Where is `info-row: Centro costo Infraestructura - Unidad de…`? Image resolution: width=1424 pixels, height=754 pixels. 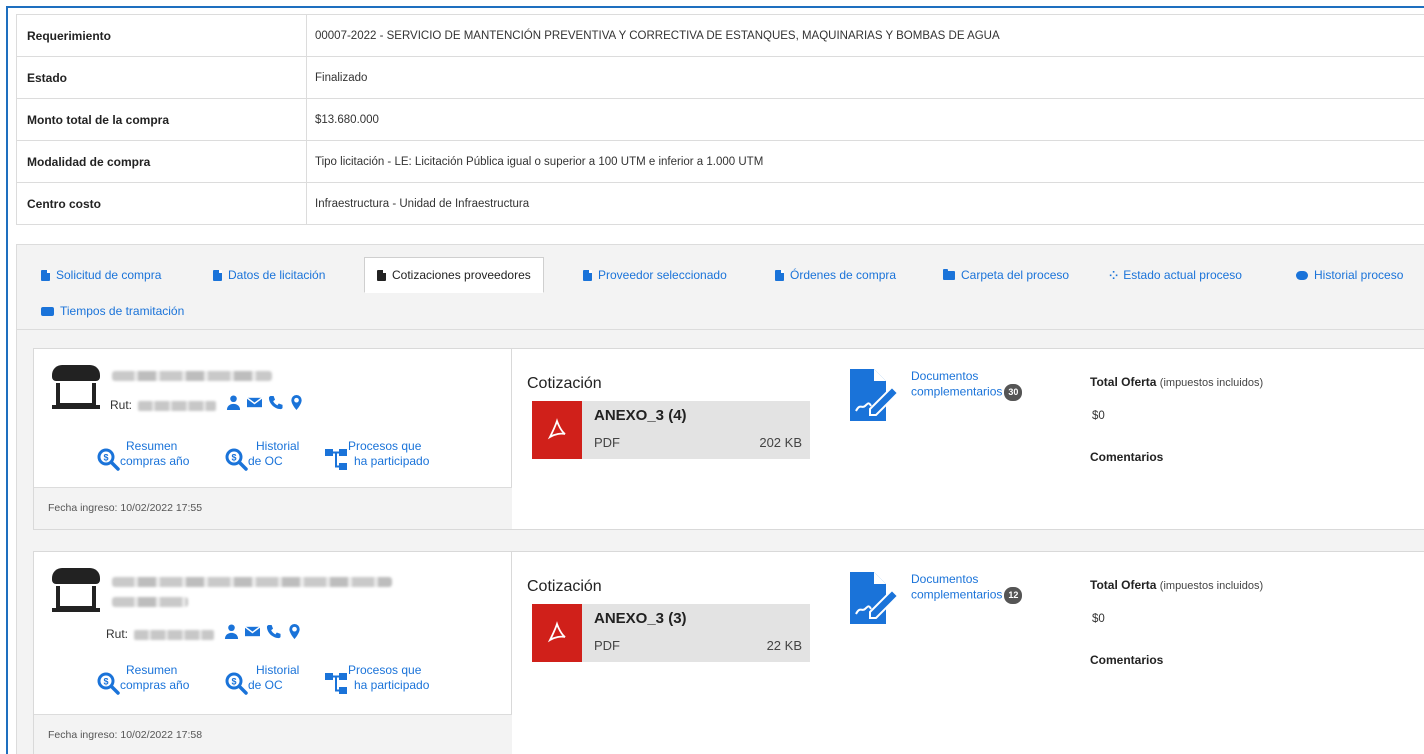
info-row: Centro costo Infraestructura - Unidad de… is located at coordinates (720, 203).